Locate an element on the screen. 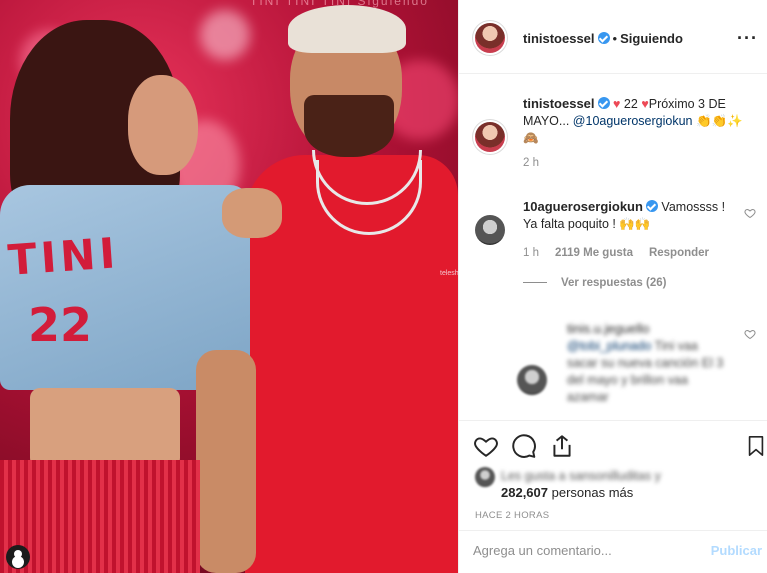  author-avatar is located at coordinates (490, 38).